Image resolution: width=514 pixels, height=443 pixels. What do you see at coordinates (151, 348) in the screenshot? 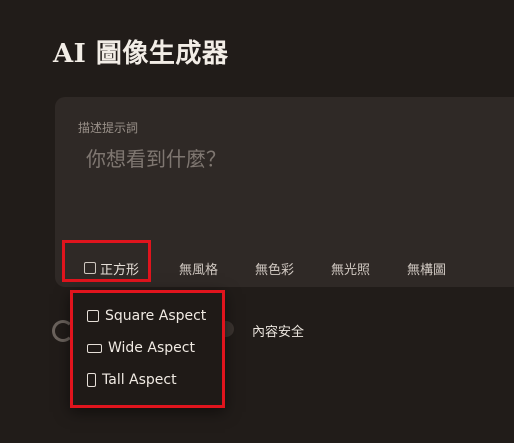
I see `menu-item-label: Wide Aspect` at bounding box center [151, 348].